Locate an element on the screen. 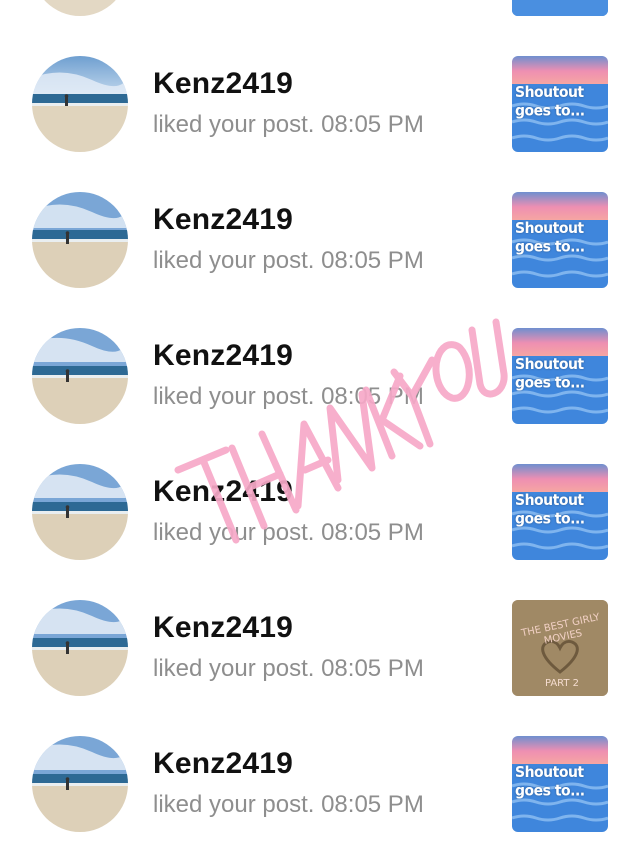 This screenshot has height=855, width=640. thumbnail-subcaption: PART 2 is located at coordinates (562, 683).